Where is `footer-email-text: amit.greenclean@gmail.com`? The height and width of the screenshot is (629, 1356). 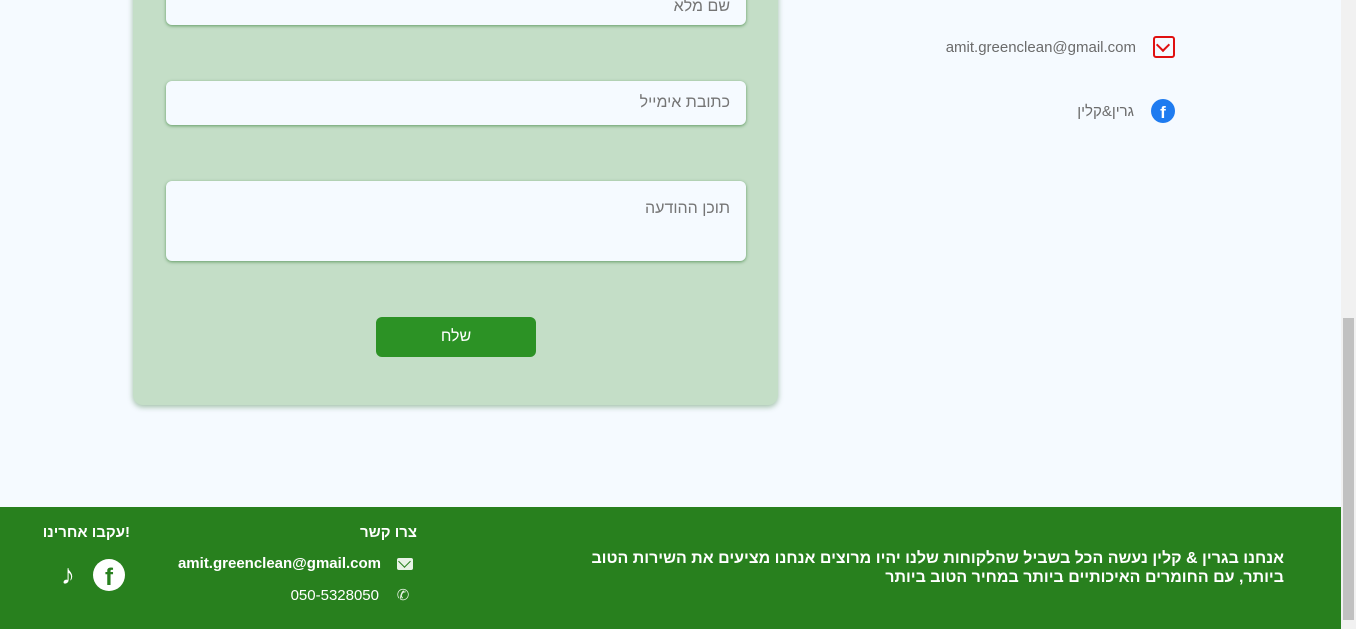 footer-email-text: amit.greenclean@gmail.com is located at coordinates (279, 563).